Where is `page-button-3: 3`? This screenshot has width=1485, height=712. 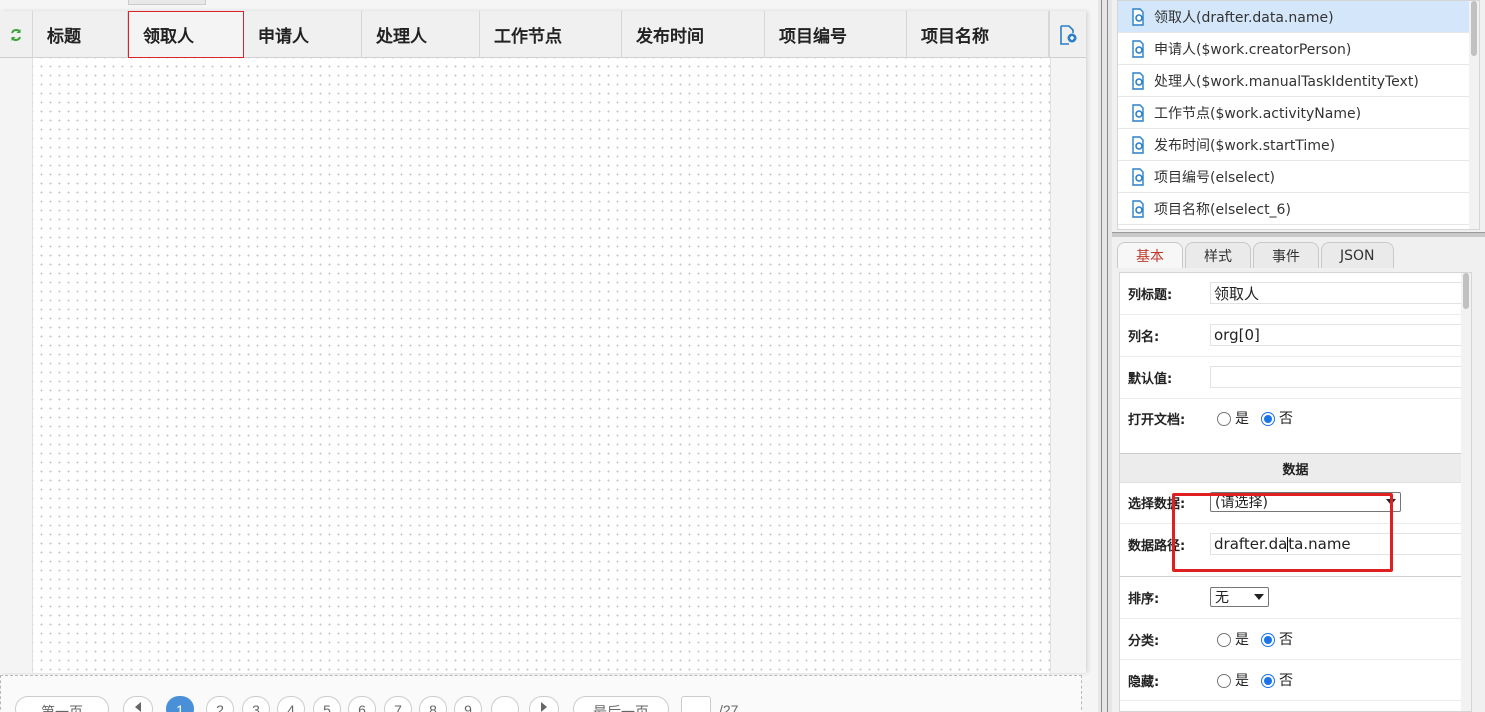
page-button-3: 3 is located at coordinates (256, 704).